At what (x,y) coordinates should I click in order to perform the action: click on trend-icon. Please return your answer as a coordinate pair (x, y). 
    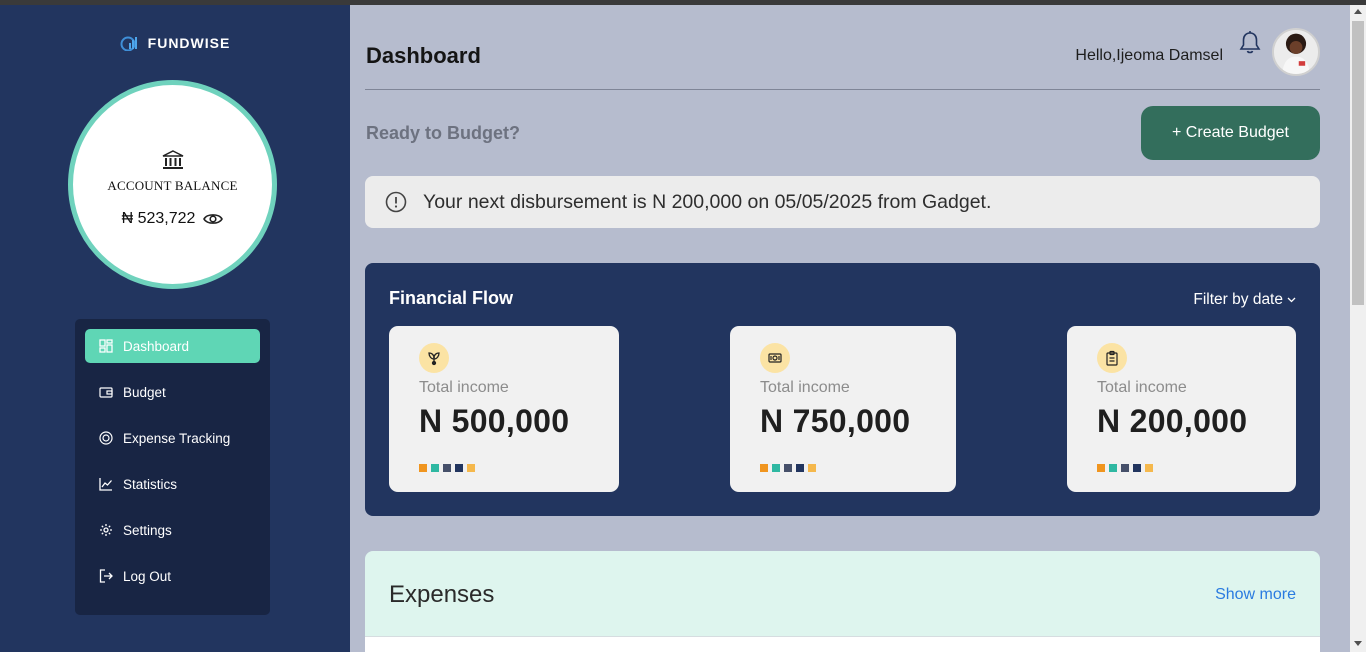
    Looking at the image, I should click on (105, 484).